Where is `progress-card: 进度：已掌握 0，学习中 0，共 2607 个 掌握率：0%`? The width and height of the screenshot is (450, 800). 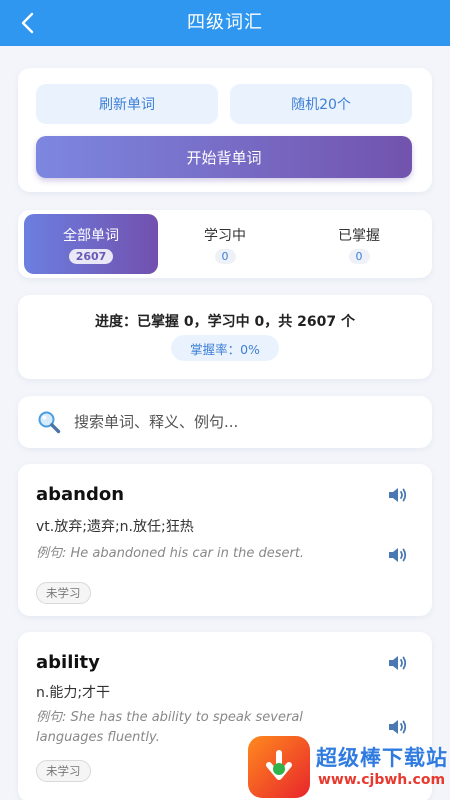 progress-card: 进度：已掌握 0，学习中 0，共 2607 个 掌握率：0% is located at coordinates (225, 337).